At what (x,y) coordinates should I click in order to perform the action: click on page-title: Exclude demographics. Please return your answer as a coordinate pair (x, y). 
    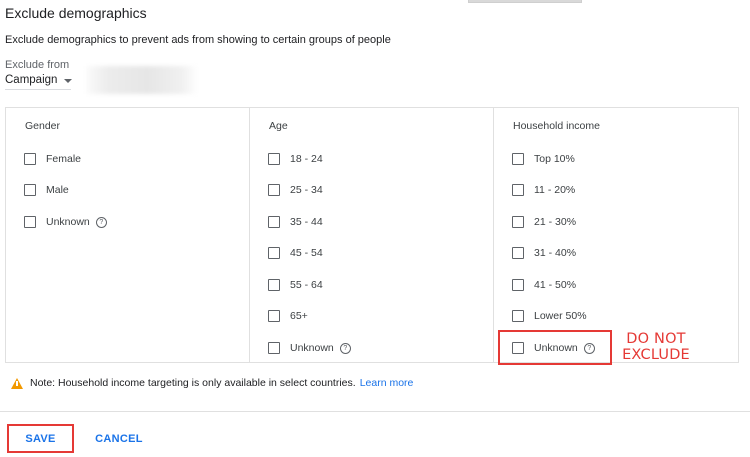
    Looking at the image, I should click on (76, 13).